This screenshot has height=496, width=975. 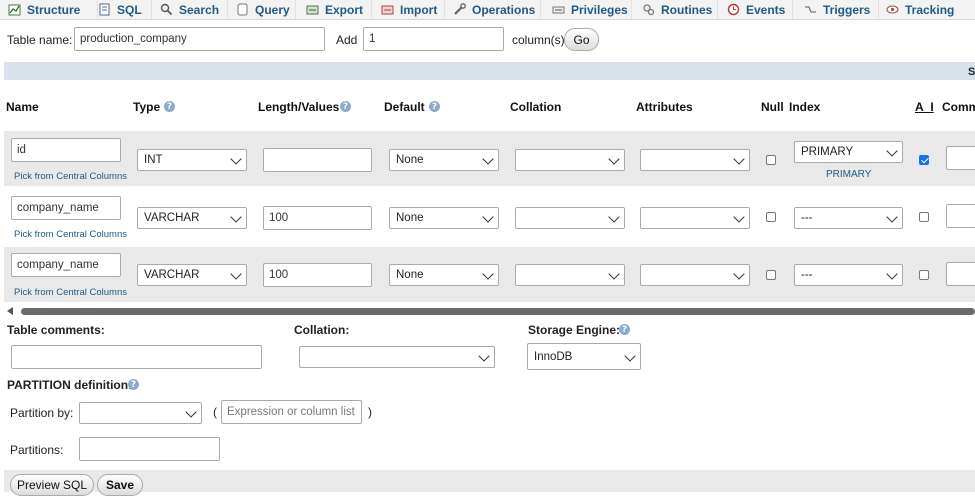 I want to click on save-button: Save, so click(x=120, y=485).